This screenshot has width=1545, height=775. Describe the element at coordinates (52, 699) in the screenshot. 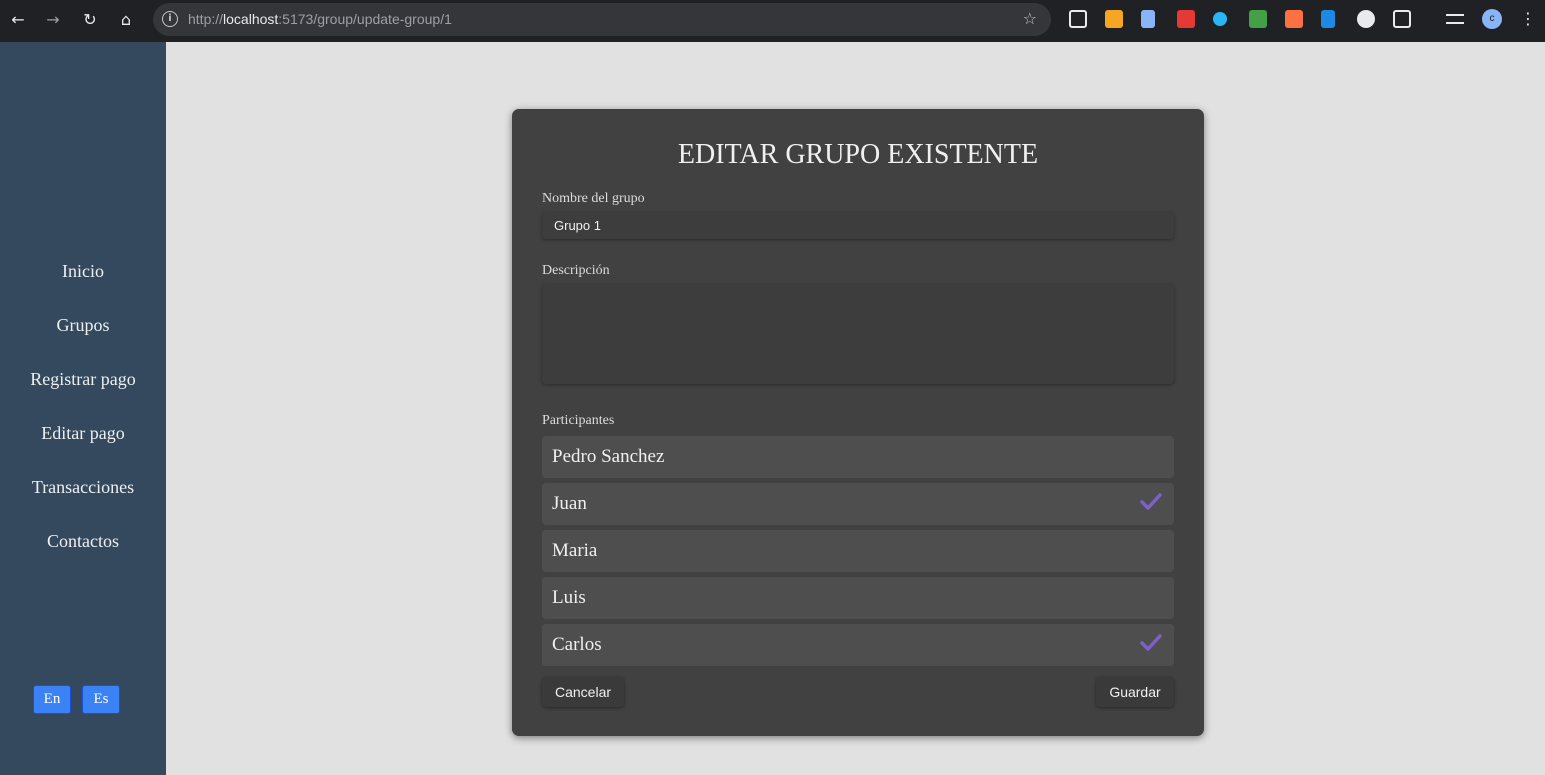

I see `lang-en-button: En` at that location.